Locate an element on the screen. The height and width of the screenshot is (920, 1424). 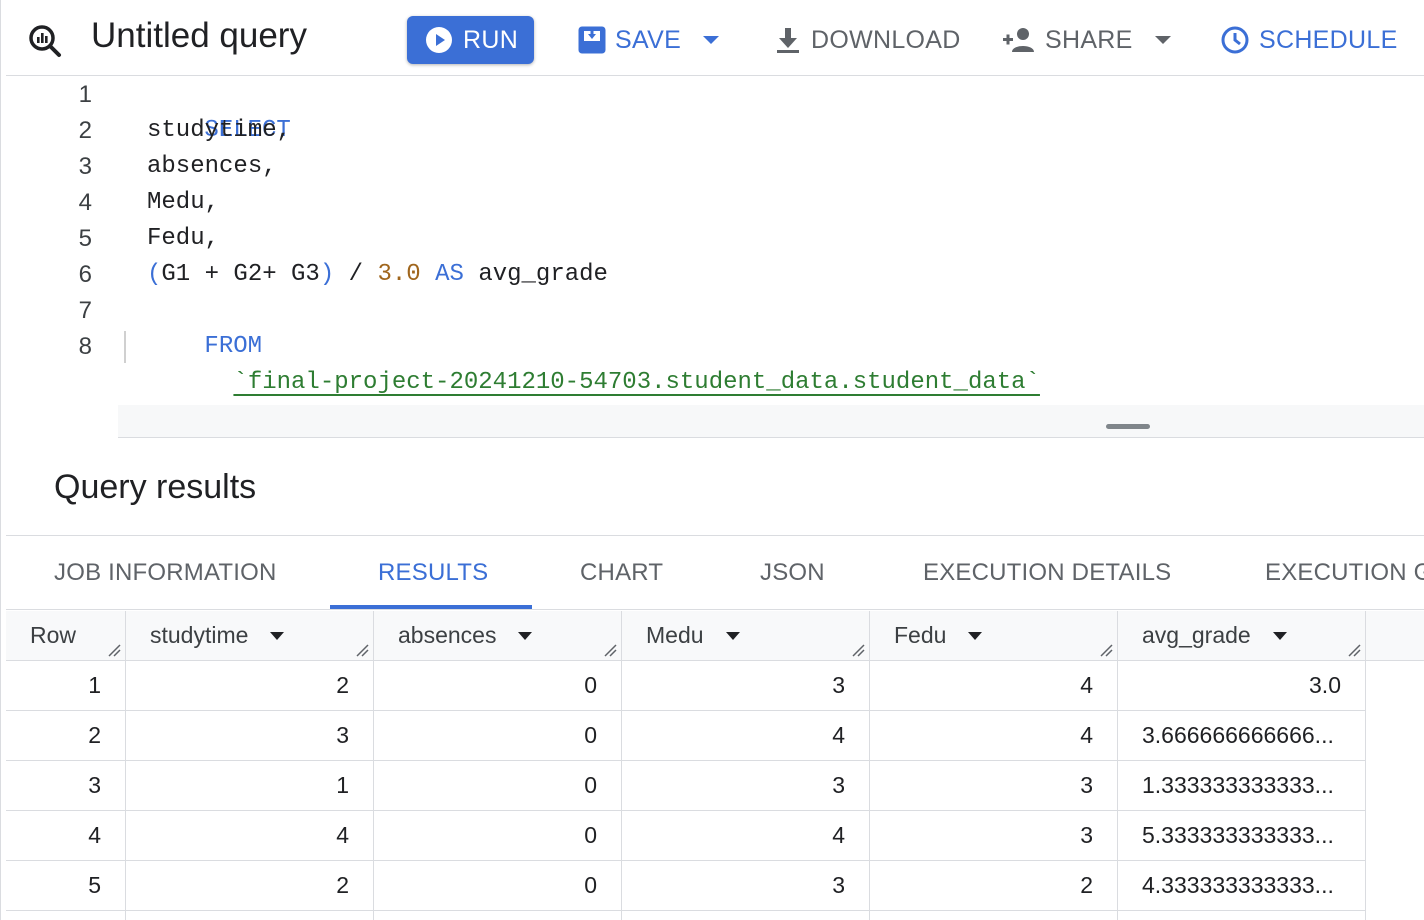
column-header-label: Row is located at coordinates (53, 635).